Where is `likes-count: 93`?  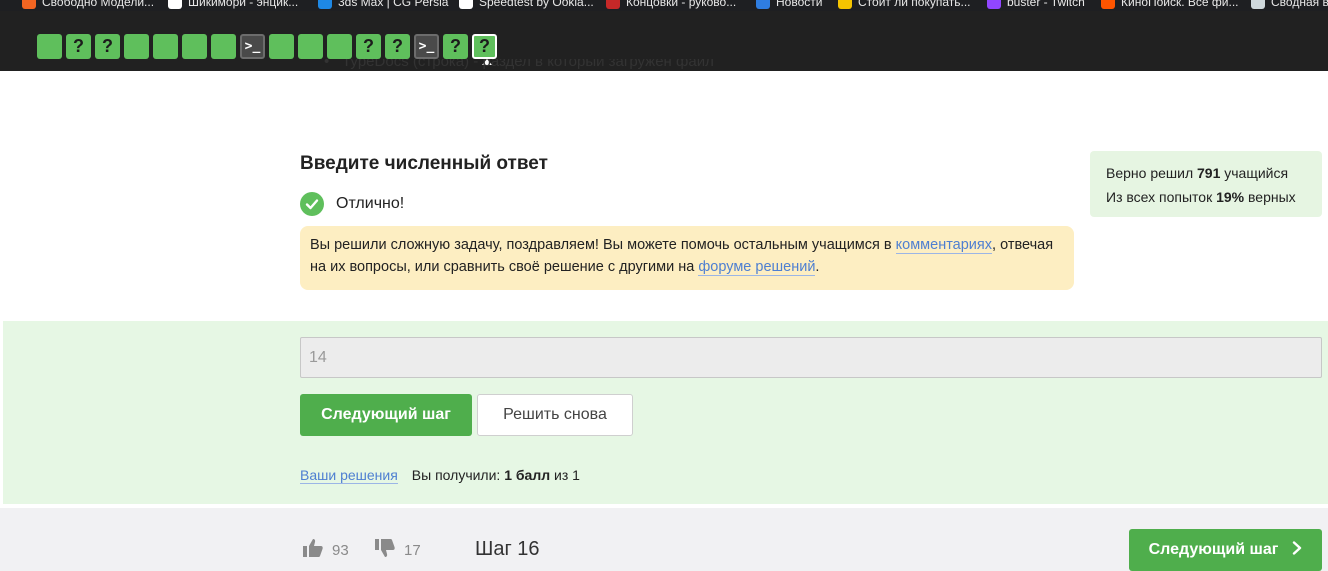
likes-count: 93 is located at coordinates (340, 550).